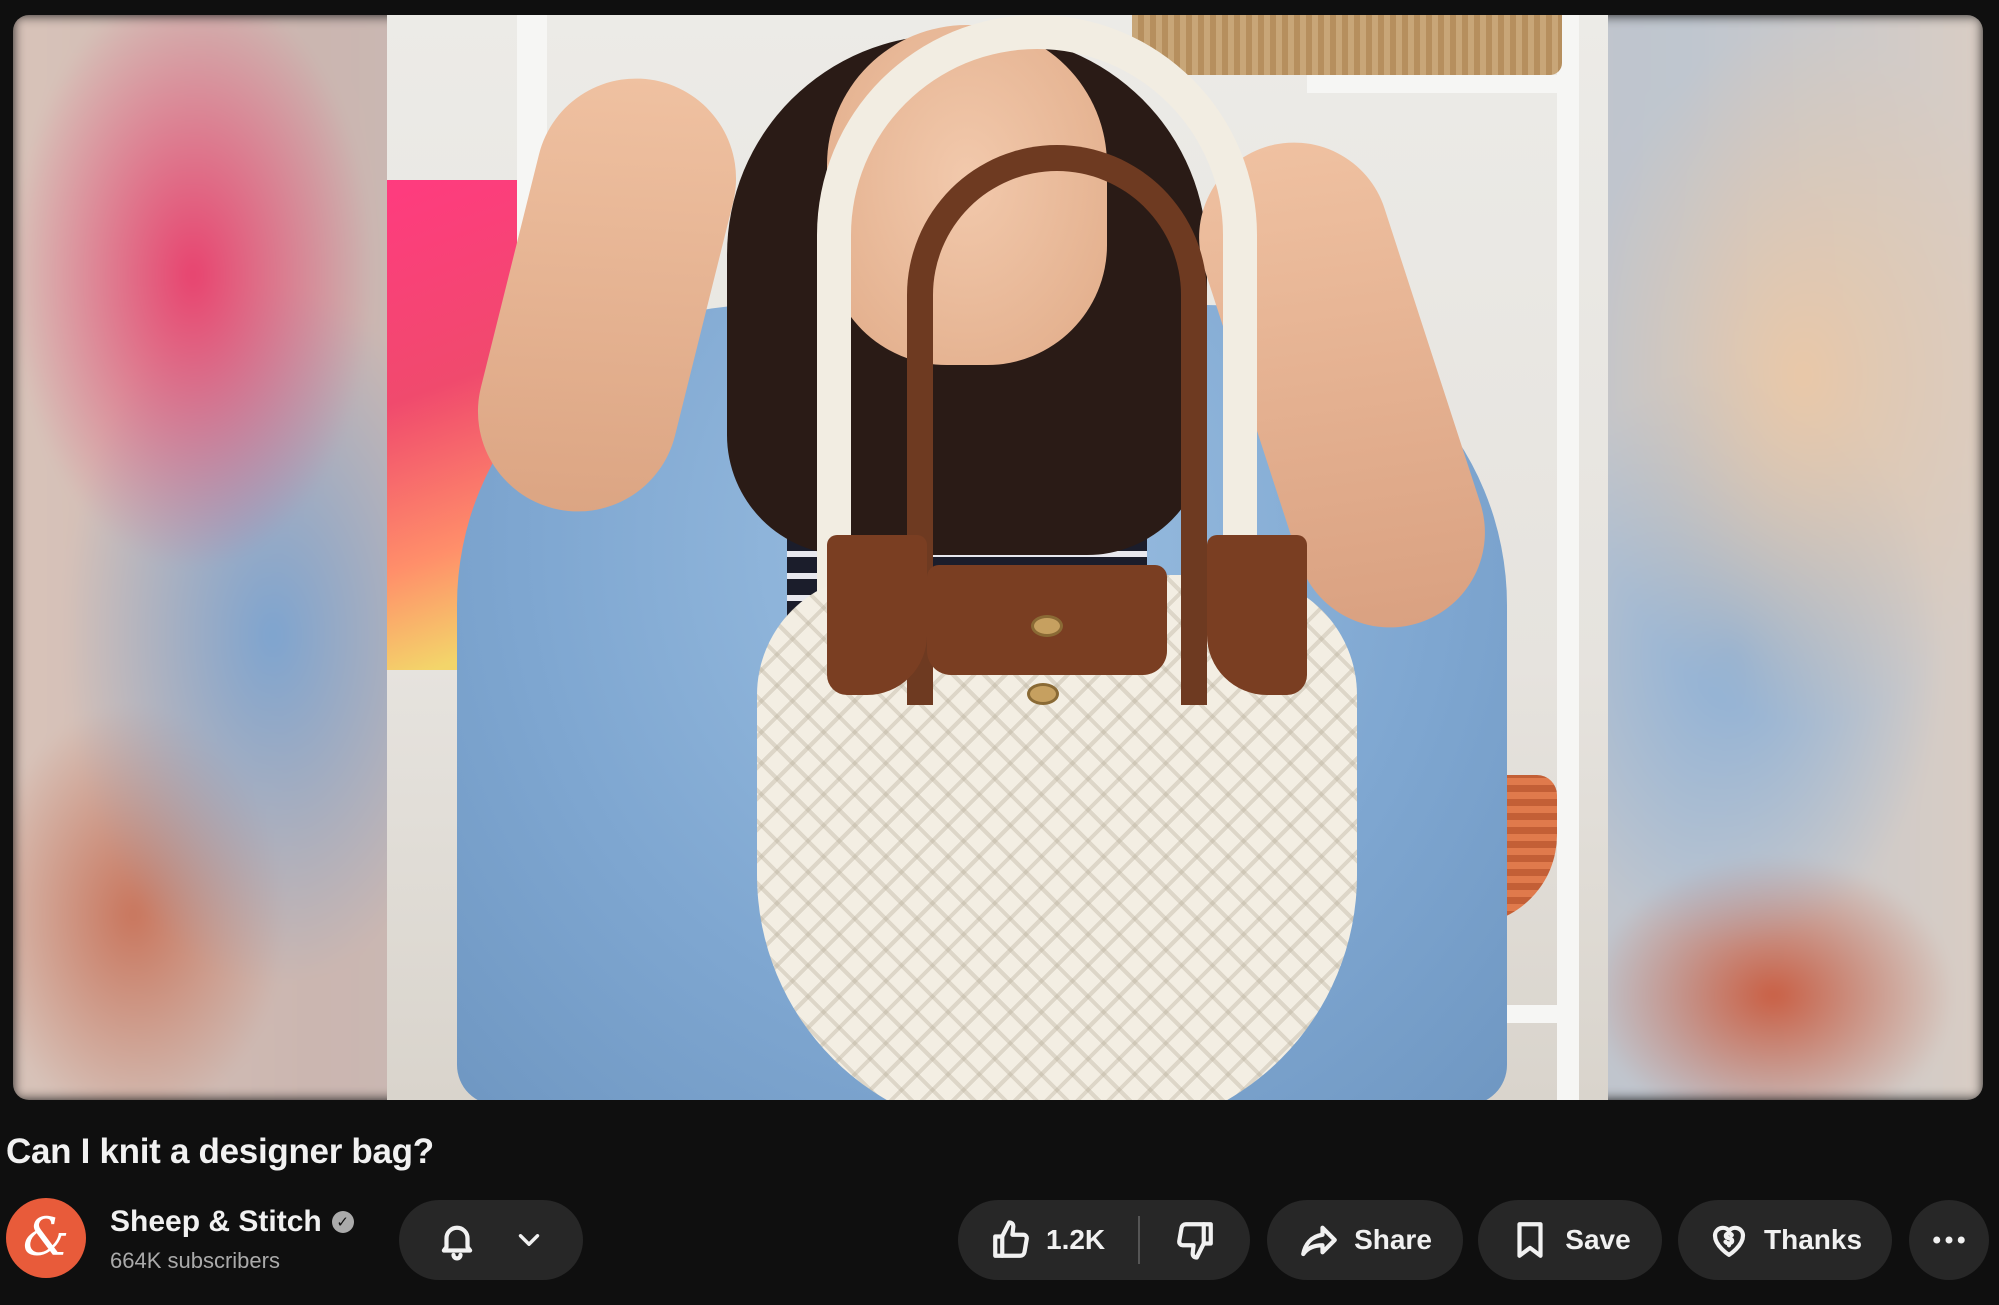  I want to click on more-horizontal-icon, so click(1949, 1240).